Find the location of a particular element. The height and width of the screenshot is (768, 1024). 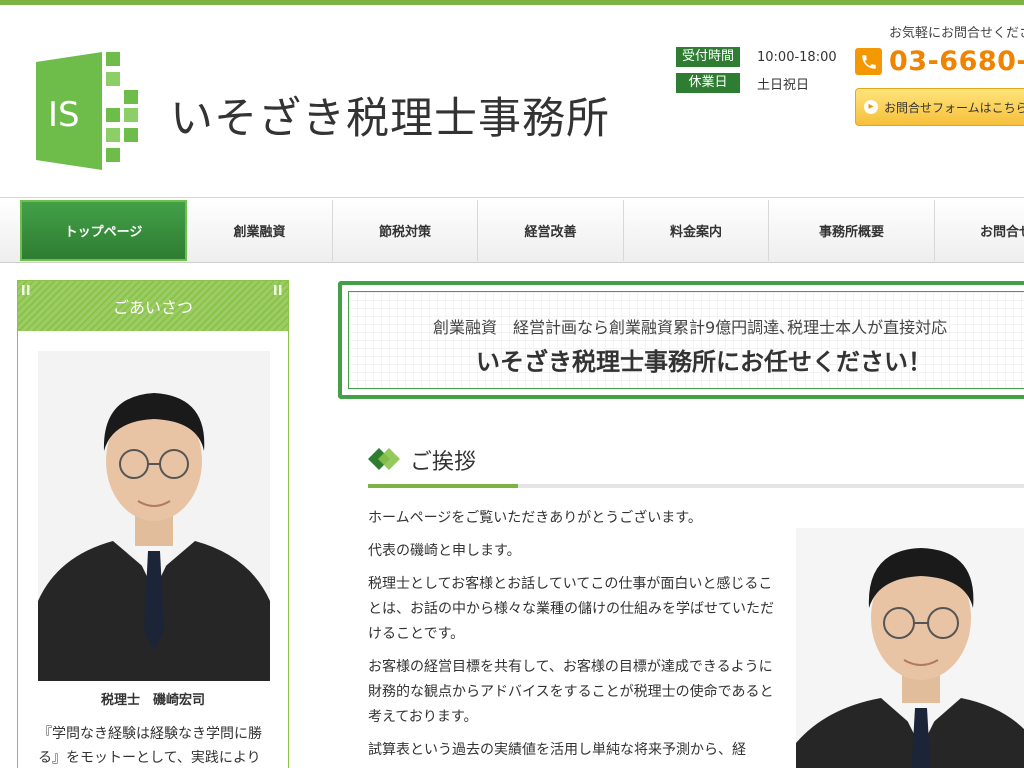

paragraph: 代表の磯崎と申します。 is located at coordinates (444, 551).